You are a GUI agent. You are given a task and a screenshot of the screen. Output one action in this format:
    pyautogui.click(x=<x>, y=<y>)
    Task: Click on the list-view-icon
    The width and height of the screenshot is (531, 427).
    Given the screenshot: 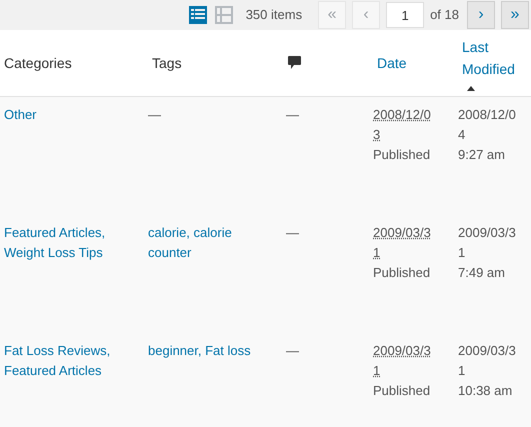 What is the action you would take?
    pyautogui.click(x=198, y=15)
    